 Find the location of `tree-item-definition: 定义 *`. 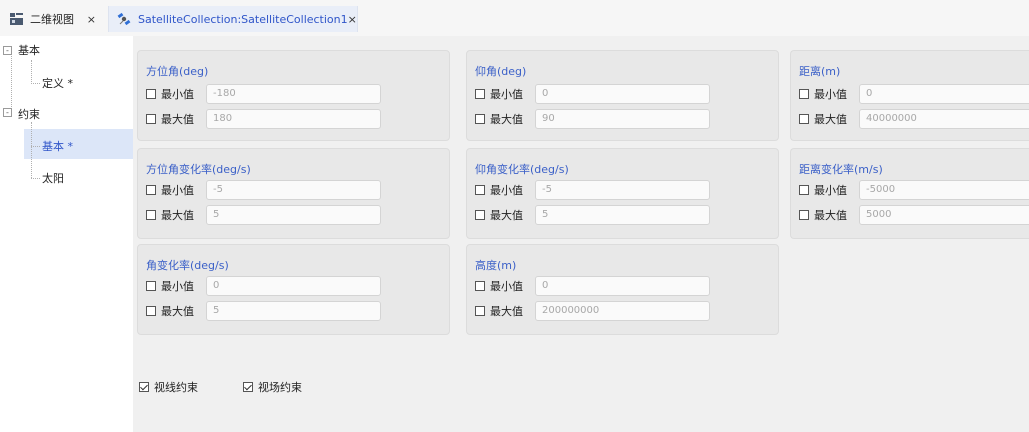

tree-item-definition: 定义 * is located at coordinates (57, 83).